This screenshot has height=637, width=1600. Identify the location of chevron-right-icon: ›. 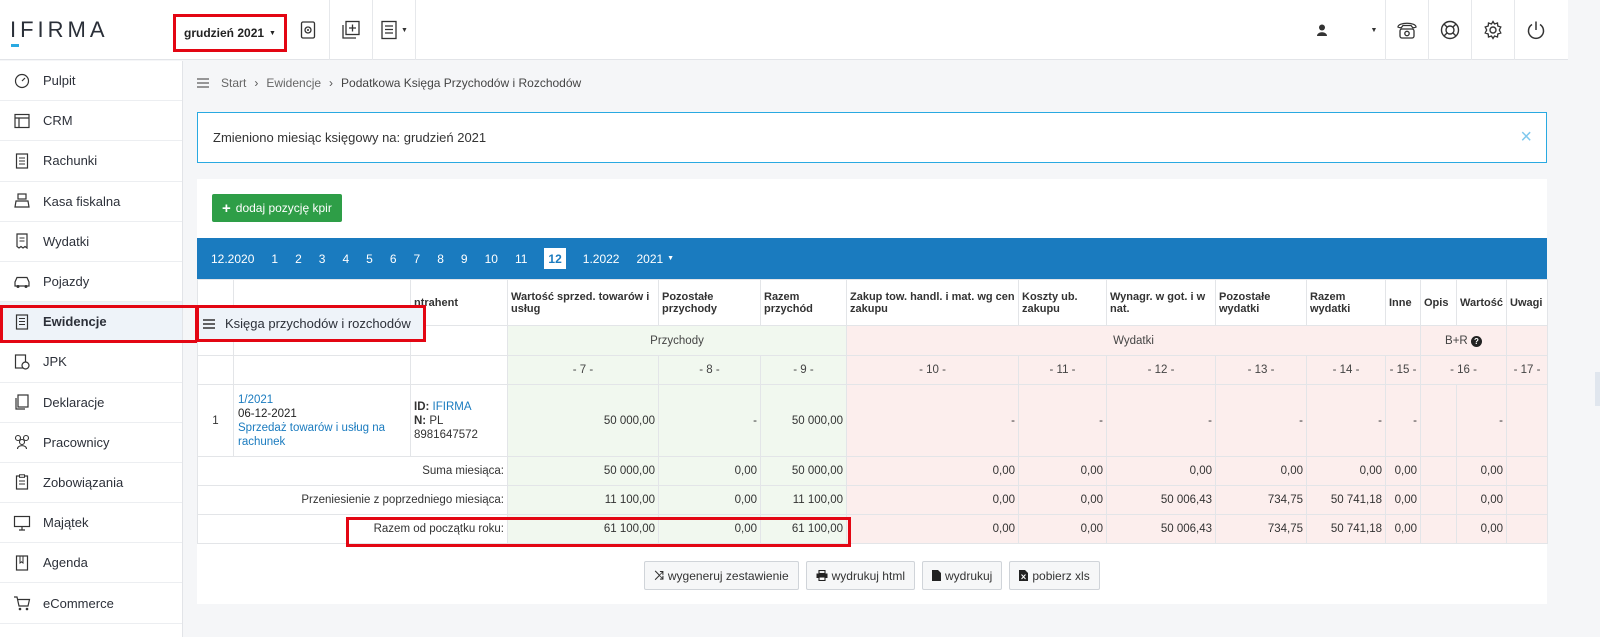
(256, 83).